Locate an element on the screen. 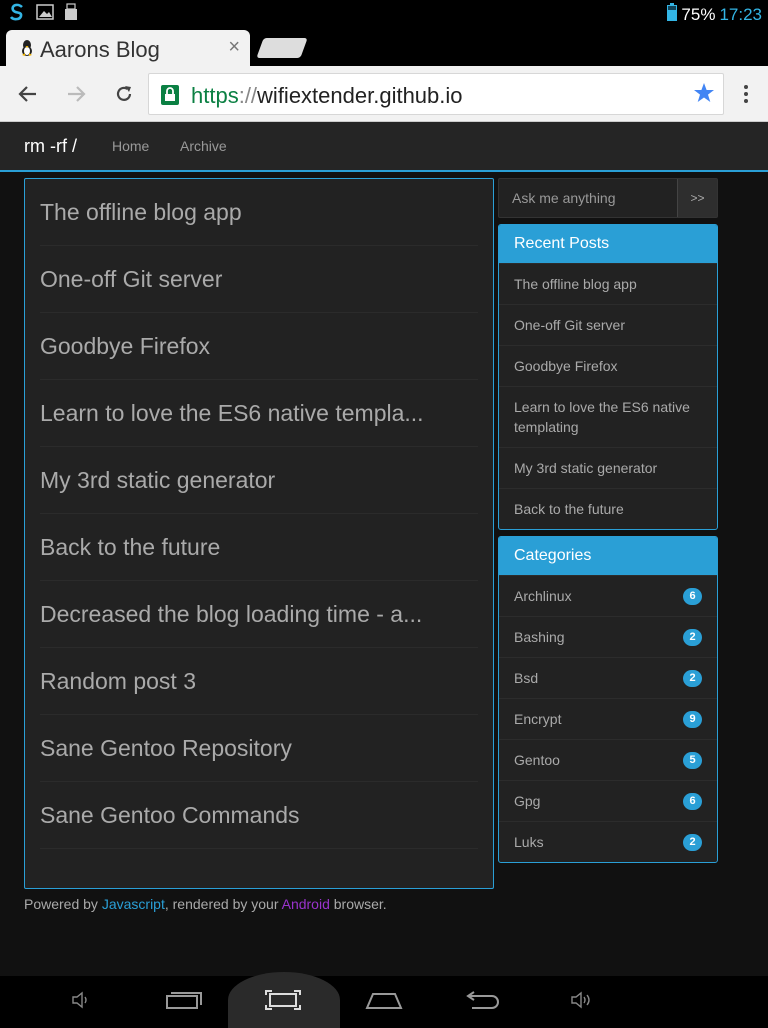 This screenshot has width=768, height=1028. status-bar: 75% 17:23 is located at coordinates (384, 13).